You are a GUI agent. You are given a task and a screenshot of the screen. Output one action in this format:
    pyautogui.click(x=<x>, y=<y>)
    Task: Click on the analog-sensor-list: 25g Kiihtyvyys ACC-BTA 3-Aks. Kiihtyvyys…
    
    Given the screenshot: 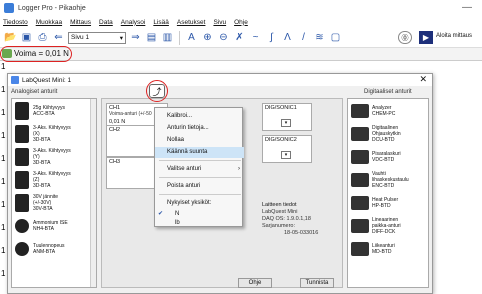 What is the action you would take?
    pyautogui.click(x=54, y=193)
    